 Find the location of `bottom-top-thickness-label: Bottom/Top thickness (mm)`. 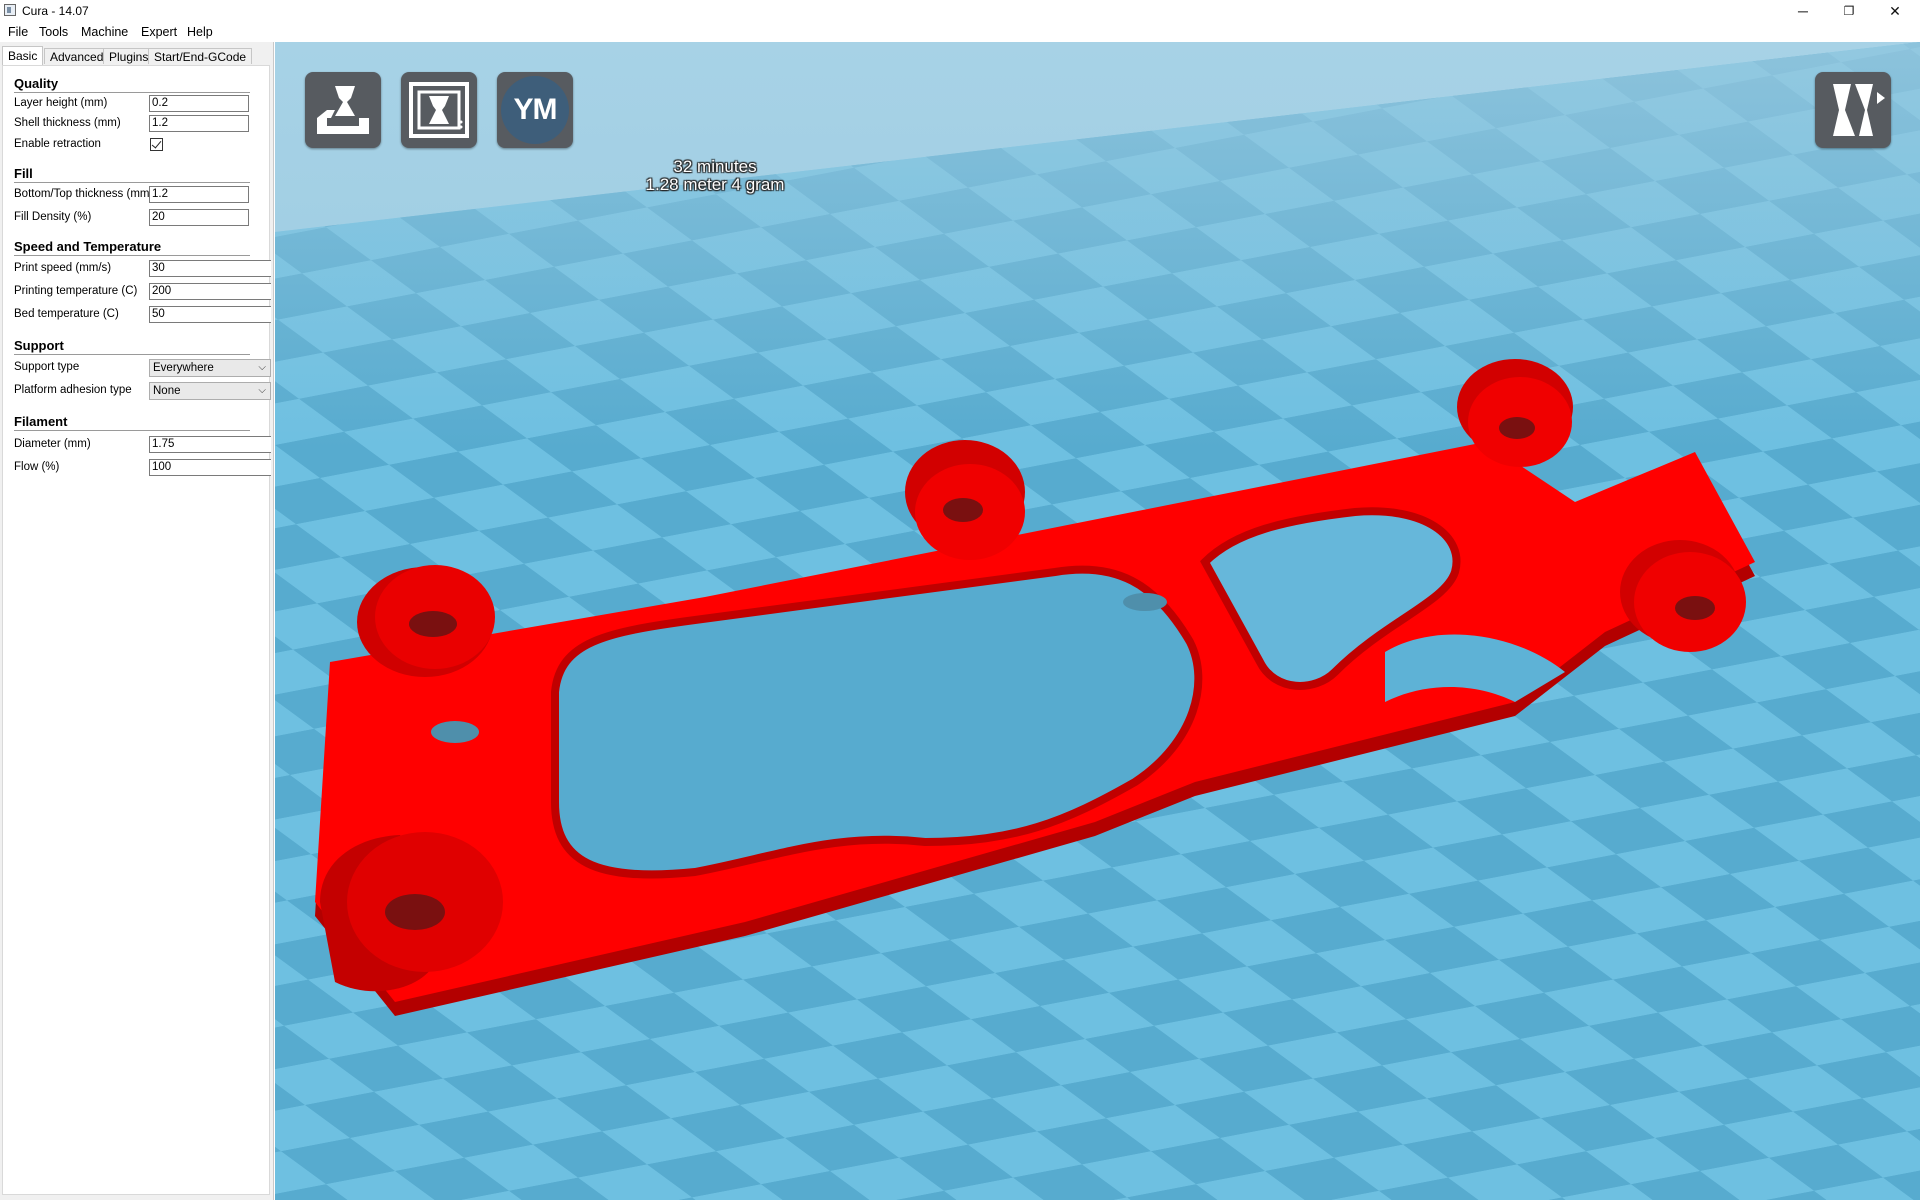

bottom-top-thickness-label: Bottom/Top thickness (mm) is located at coordinates (84, 194).